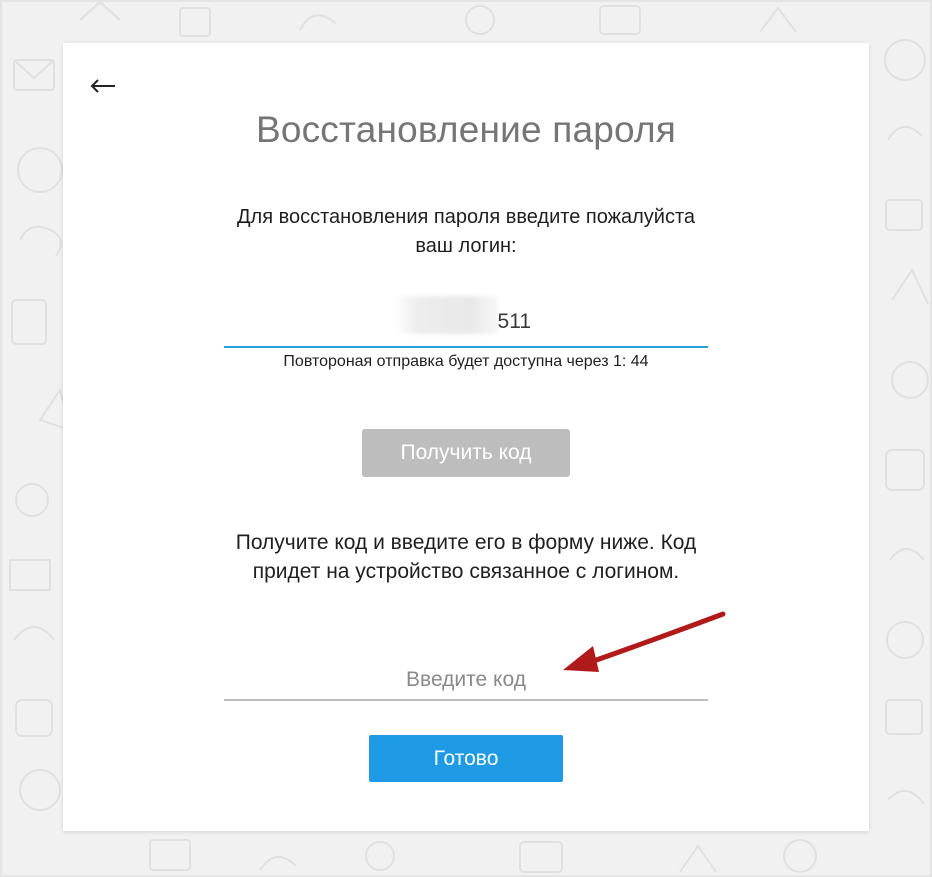 This screenshot has height=877, width=932. What do you see at coordinates (466, 453) in the screenshot?
I see `get-code-button: Получить код` at bounding box center [466, 453].